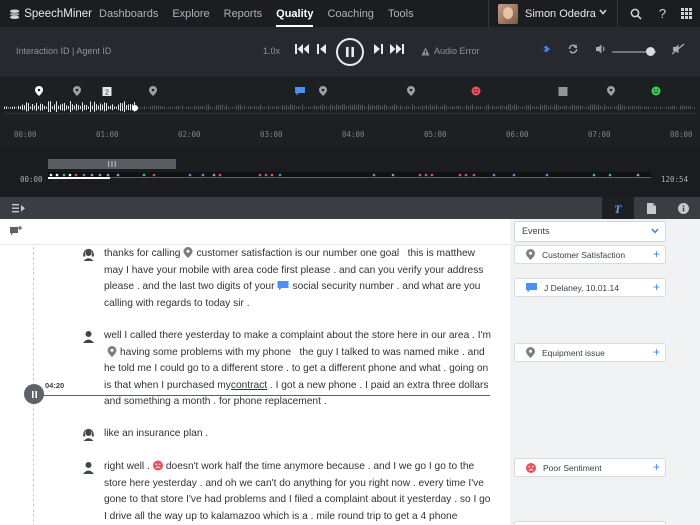 The image size is (700, 525). What do you see at coordinates (294, 434) in the screenshot?
I see `agent-utterance: like an insurance plan .` at bounding box center [294, 434].